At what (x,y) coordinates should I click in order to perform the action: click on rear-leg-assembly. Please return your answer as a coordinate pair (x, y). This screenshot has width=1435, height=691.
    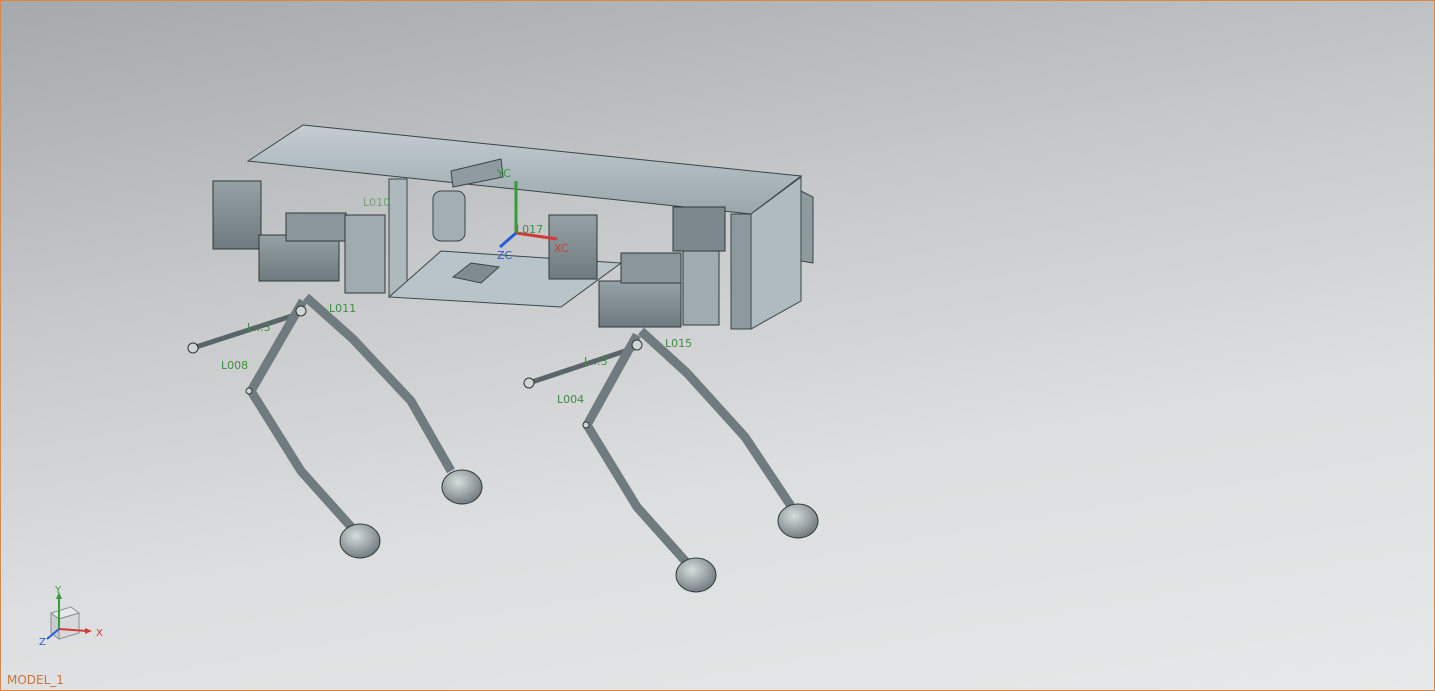
    Looking at the image, I should click on (671, 460).